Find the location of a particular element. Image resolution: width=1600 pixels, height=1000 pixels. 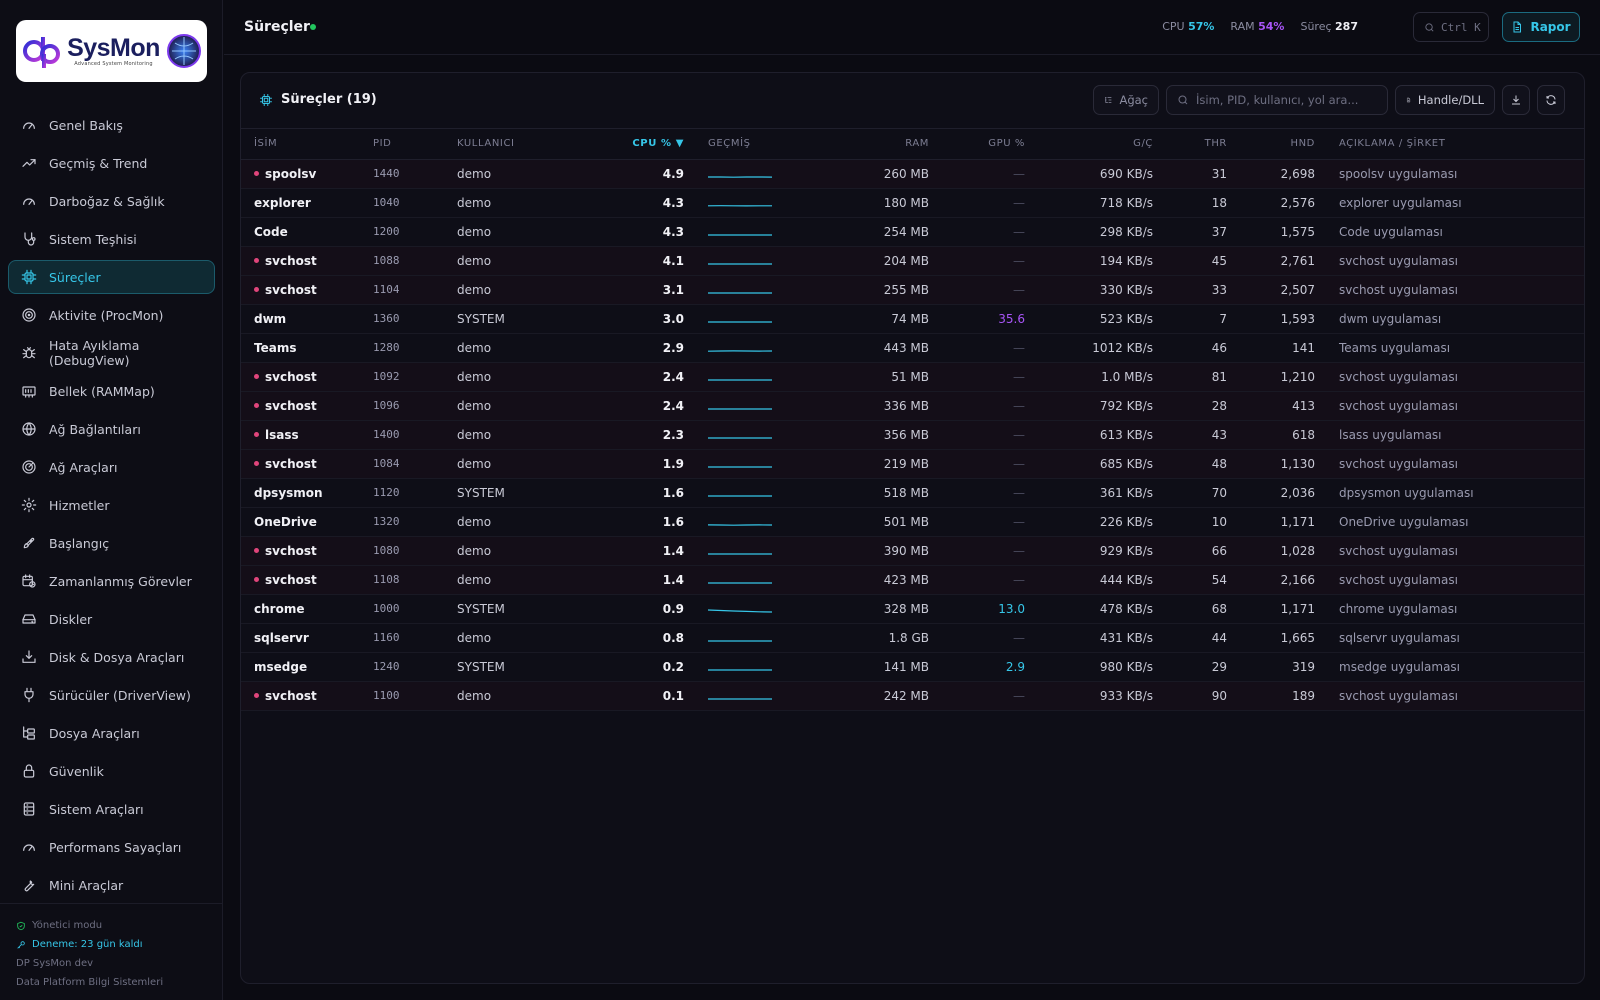

sidebar-item-diskler: Diskler is located at coordinates (111, 619).